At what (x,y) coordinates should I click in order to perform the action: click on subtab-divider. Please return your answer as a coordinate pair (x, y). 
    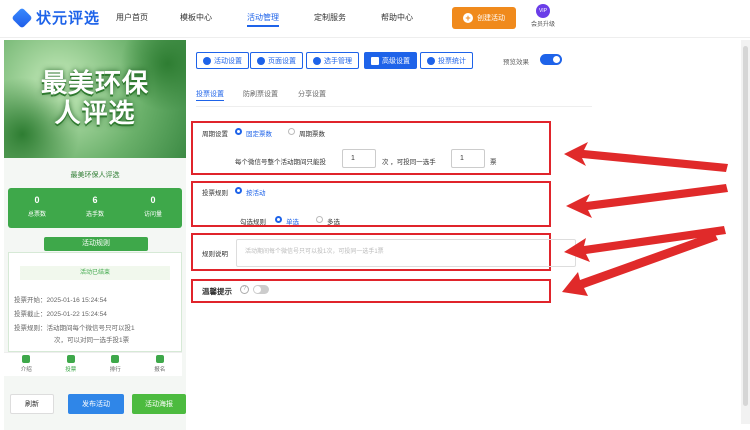
    Looking at the image, I should click on (394, 106).